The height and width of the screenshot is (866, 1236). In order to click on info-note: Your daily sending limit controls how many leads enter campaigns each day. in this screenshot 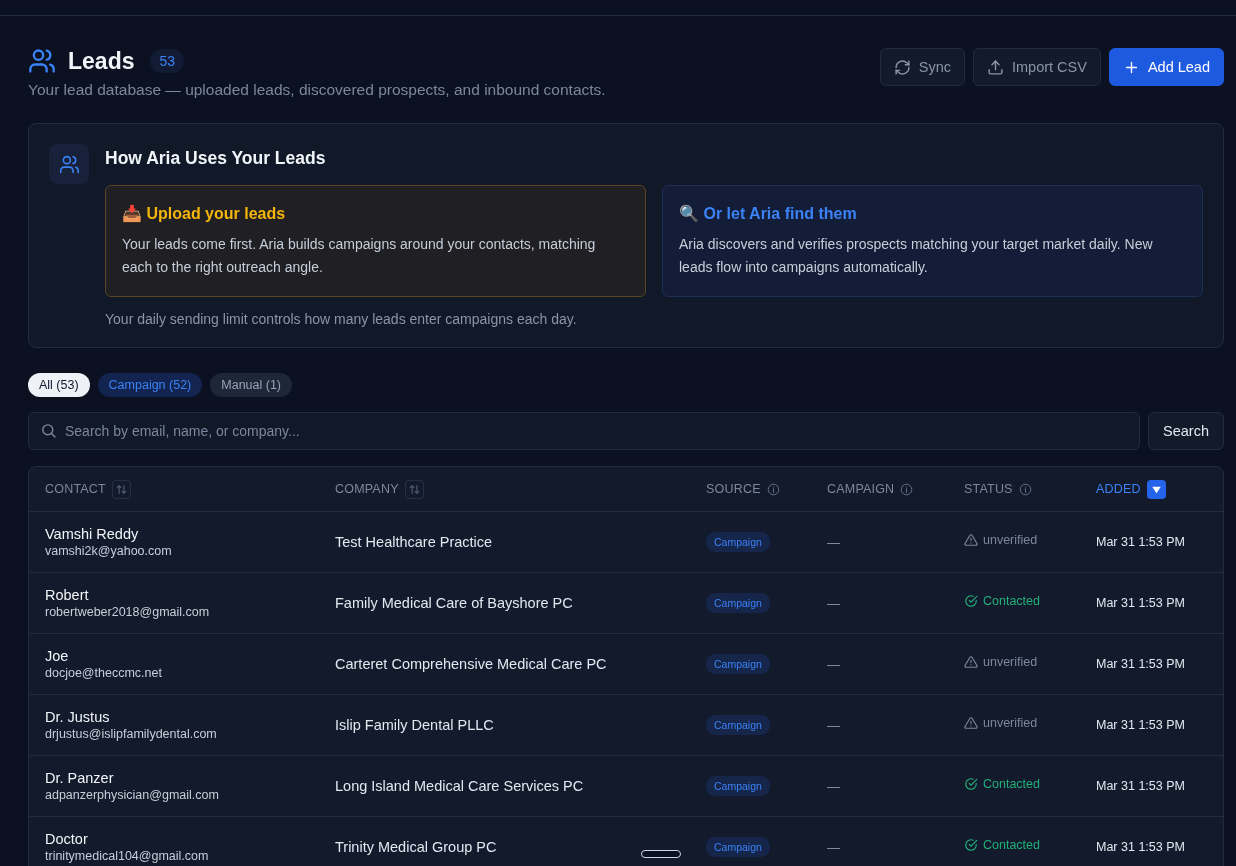, I will do `click(341, 319)`.